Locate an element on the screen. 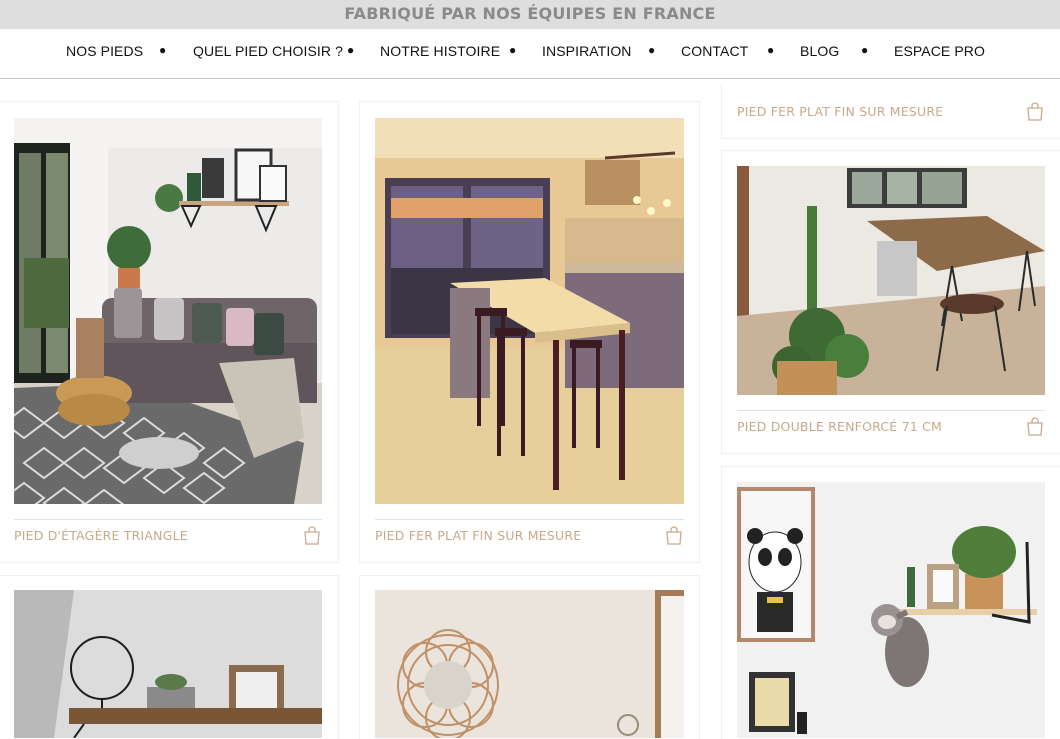 This screenshot has height=739, width=1060. top-banner: FABRIQUÉ PAR NOS ÉQUIPES EN FRANCE is located at coordinates (530, 14).